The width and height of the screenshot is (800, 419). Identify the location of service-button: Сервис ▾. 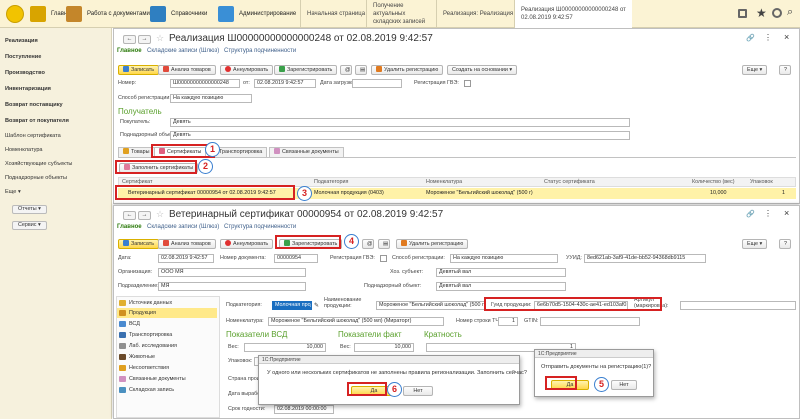
(29, 225).